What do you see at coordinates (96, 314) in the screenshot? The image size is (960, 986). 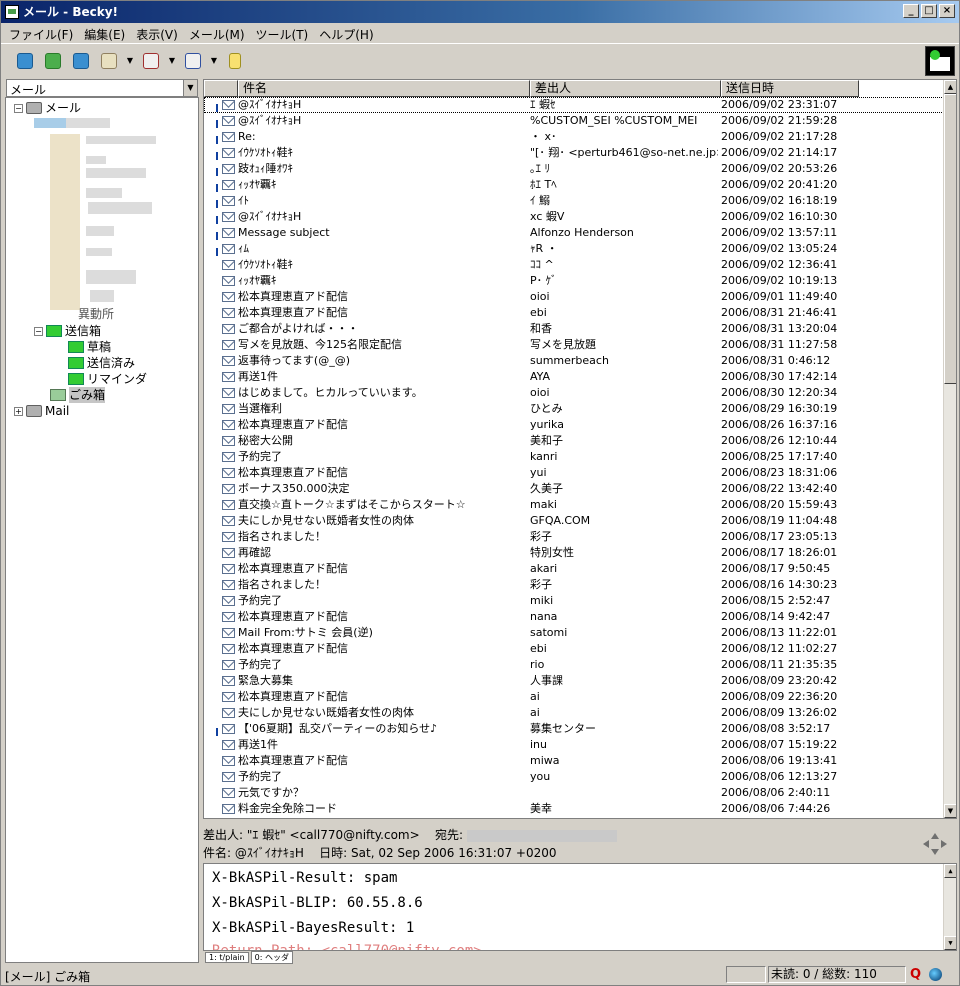 I see `tree-node-partial: 異動所` at bounding box center [96, 314].